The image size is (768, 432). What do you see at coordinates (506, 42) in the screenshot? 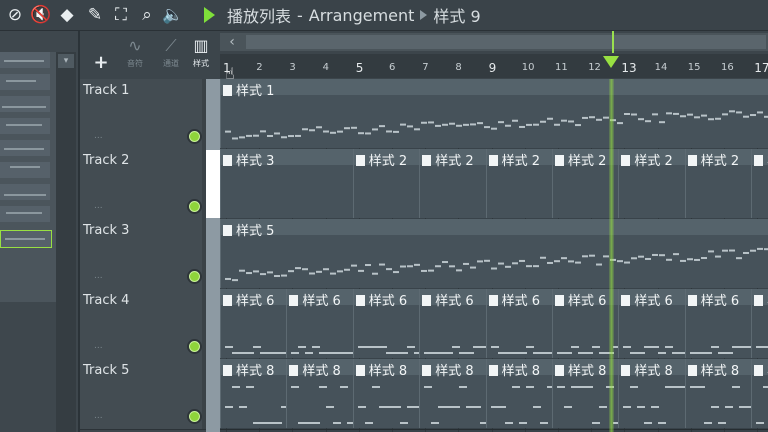
I see `scroll-thumb` at bounding box center [506, 42].